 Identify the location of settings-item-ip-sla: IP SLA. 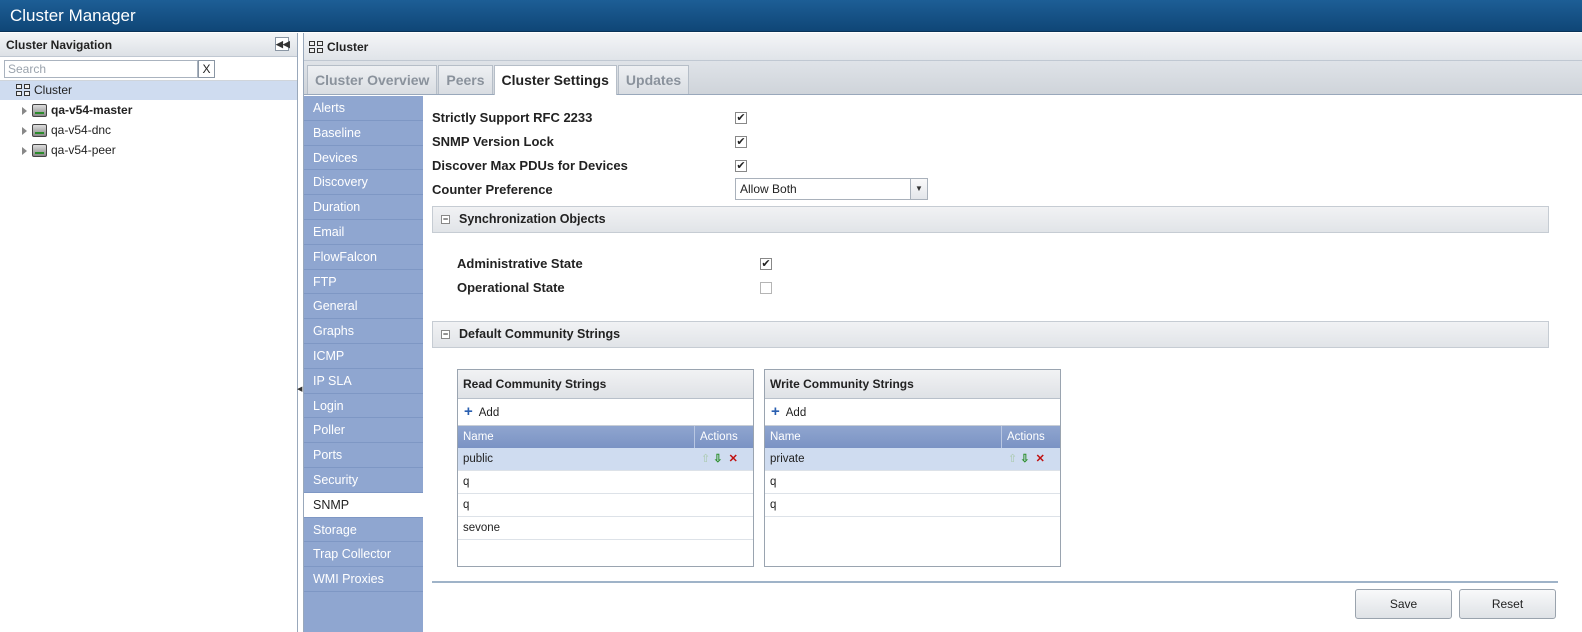
(363, 381).